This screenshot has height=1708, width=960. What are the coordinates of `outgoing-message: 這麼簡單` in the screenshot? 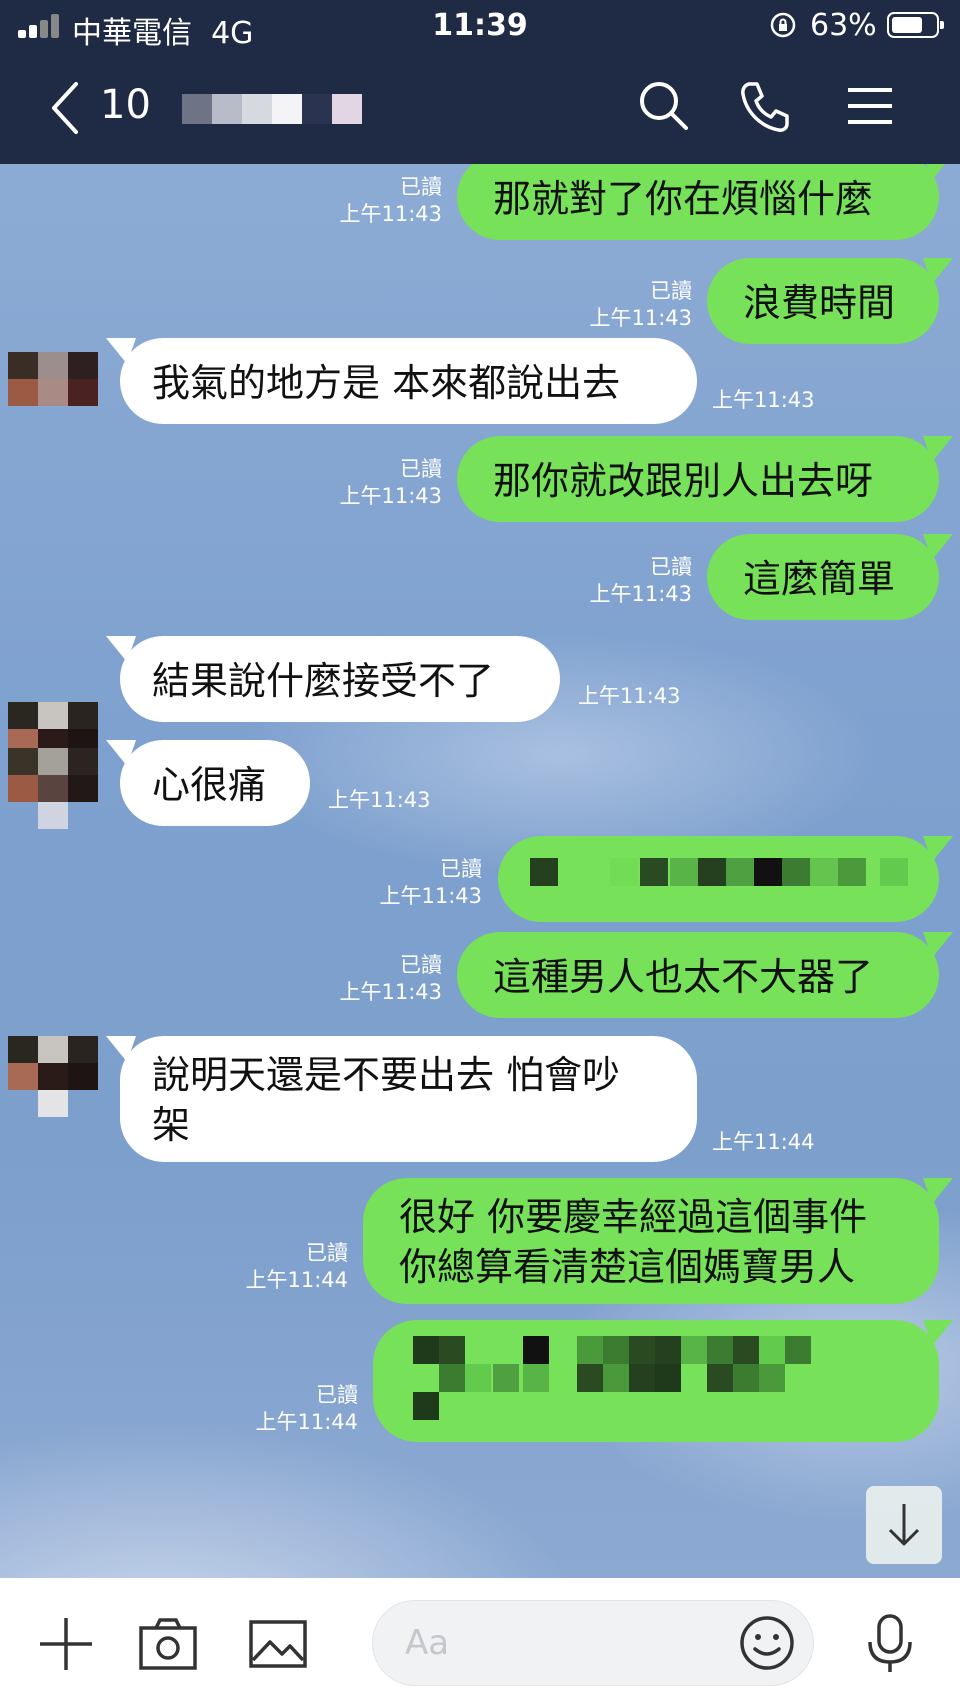 It's located at (823, 577).